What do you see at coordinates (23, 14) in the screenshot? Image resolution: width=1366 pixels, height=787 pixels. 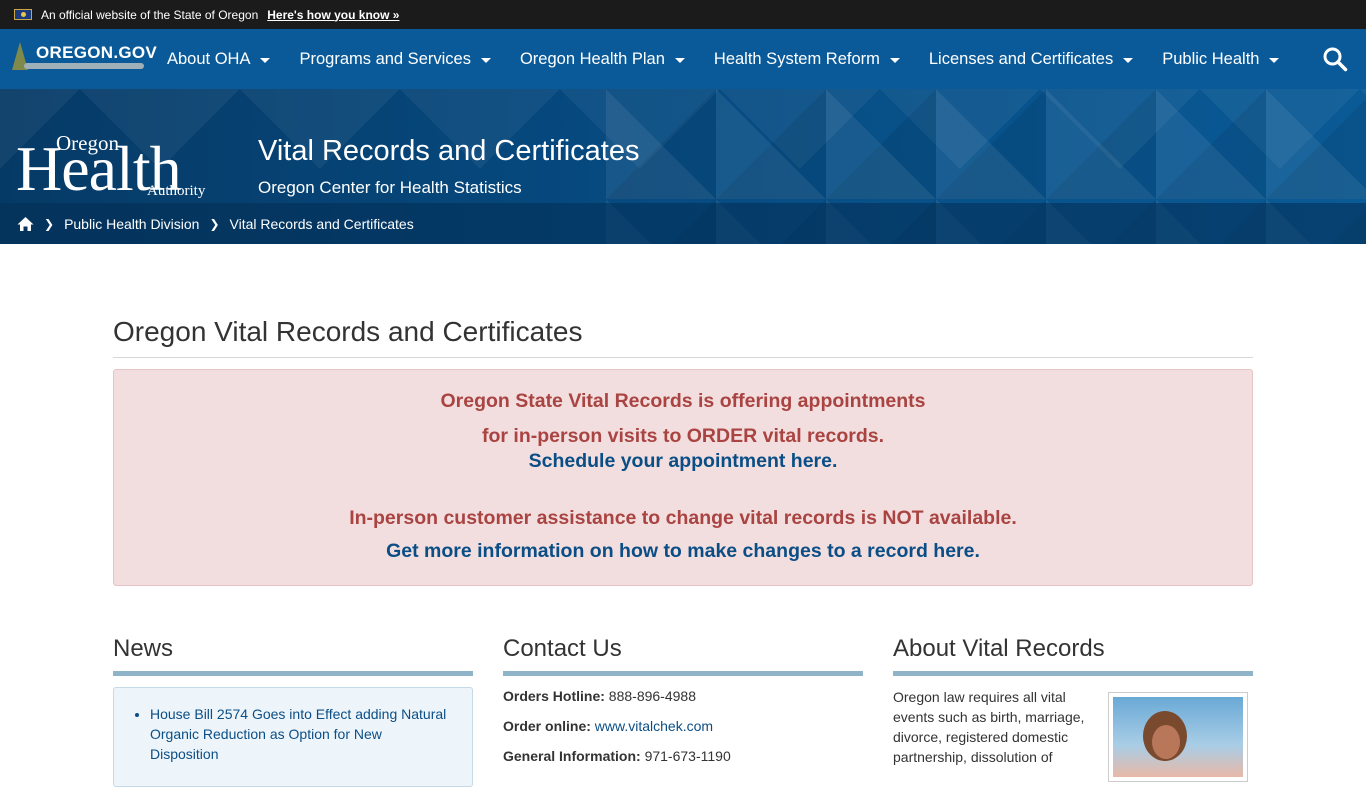 I see `oregon-flag-icon` at bounding box center [23, 14].